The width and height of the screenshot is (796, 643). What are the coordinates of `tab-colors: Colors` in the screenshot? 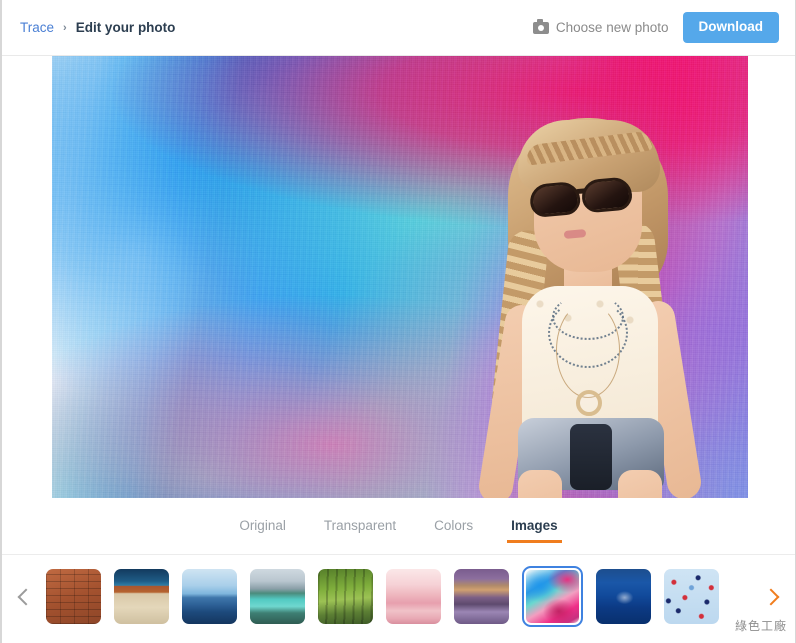 It's located at (453, 529).